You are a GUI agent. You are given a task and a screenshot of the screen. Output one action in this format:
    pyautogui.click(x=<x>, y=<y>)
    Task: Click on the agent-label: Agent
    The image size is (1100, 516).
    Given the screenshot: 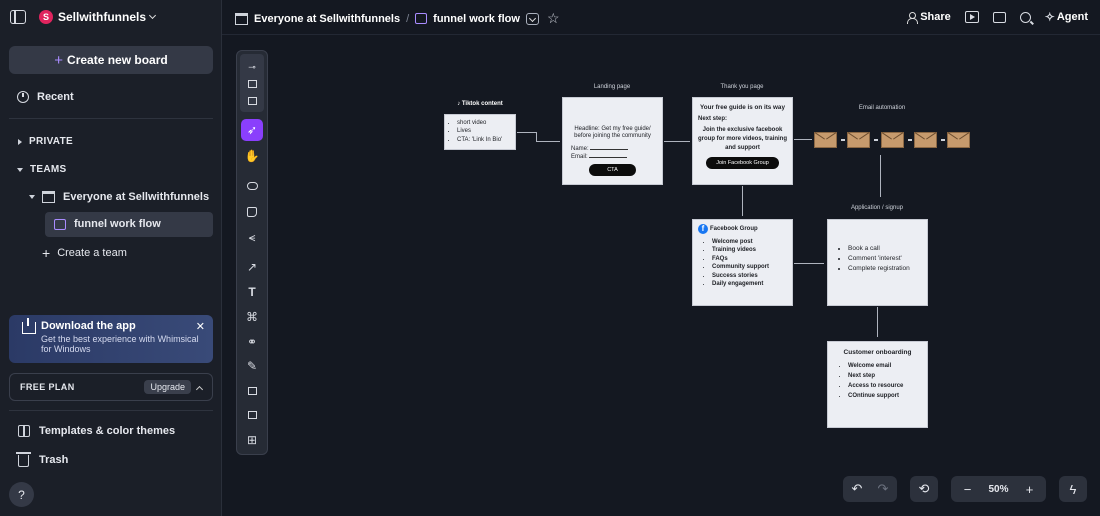 What is the action you would take?
    pyautogui.click(x=1072, y=17)
    